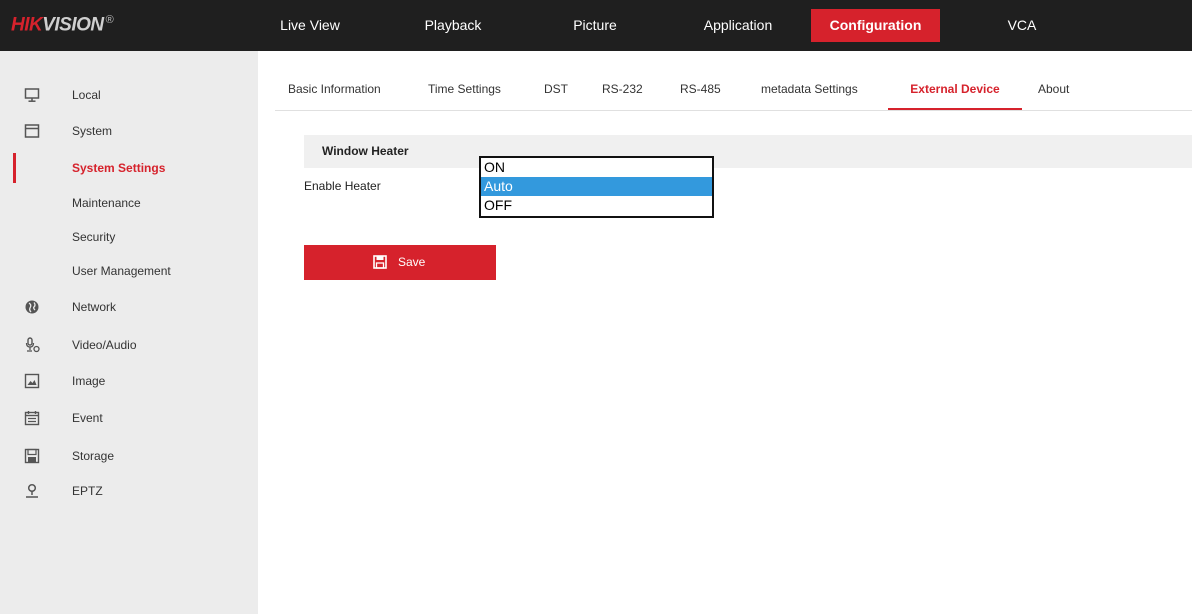  I want to click on sidebar-item-label: Maintenance, so click(106, 203).